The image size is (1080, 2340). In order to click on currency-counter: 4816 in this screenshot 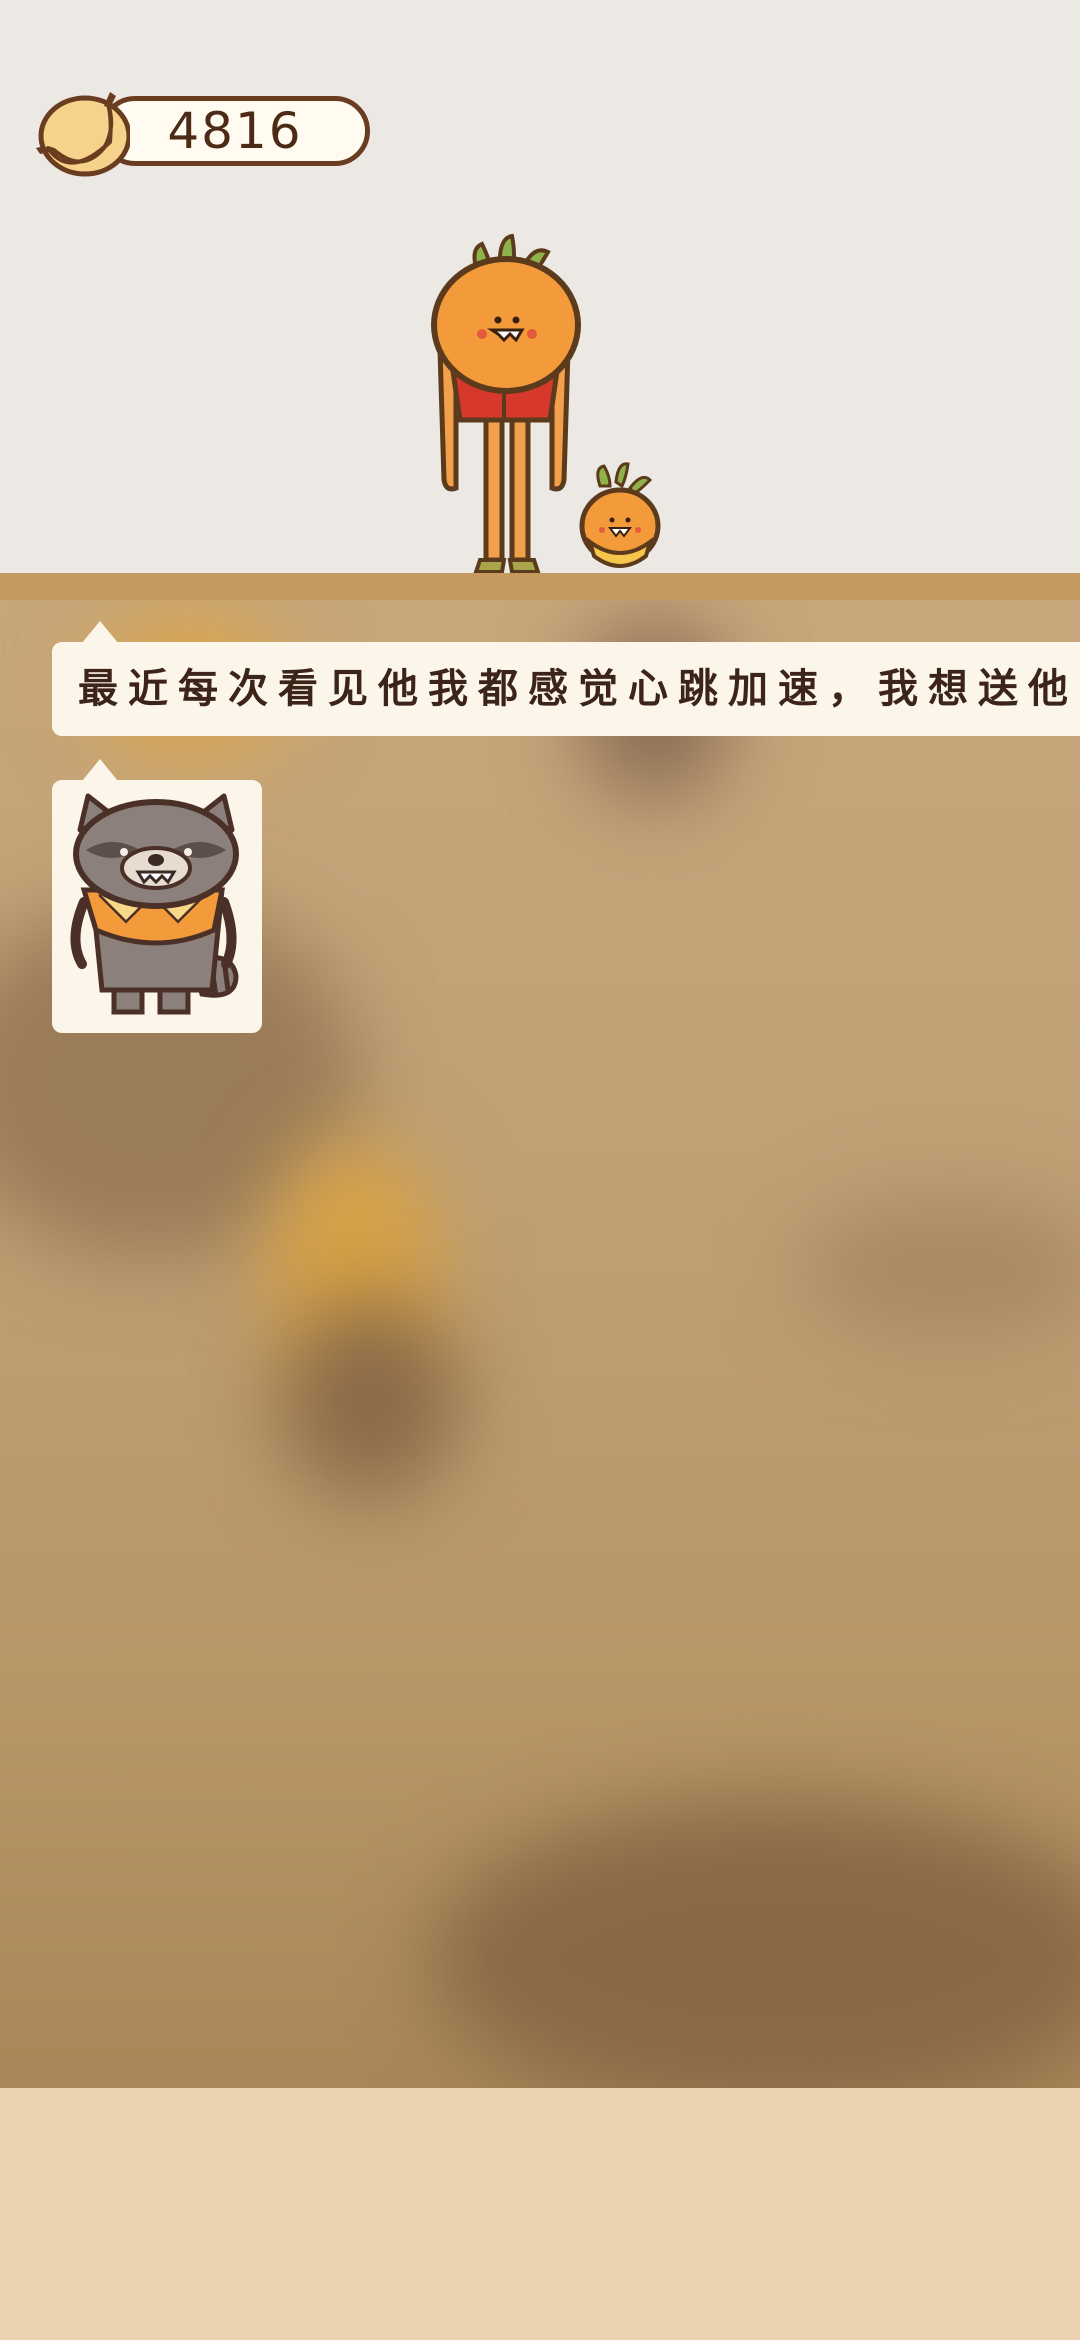, I will do `click(205, 136)`.